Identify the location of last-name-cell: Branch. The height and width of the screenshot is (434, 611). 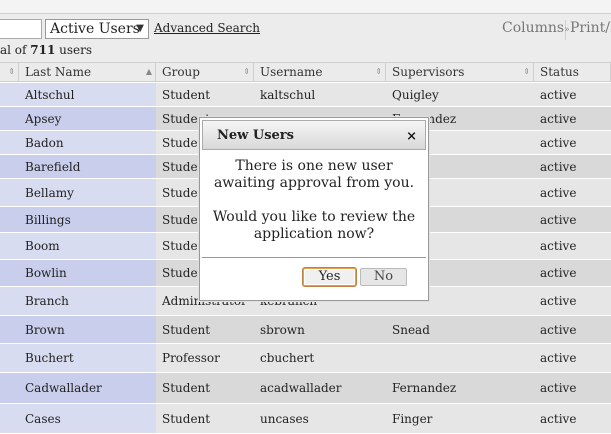
(87, 301).